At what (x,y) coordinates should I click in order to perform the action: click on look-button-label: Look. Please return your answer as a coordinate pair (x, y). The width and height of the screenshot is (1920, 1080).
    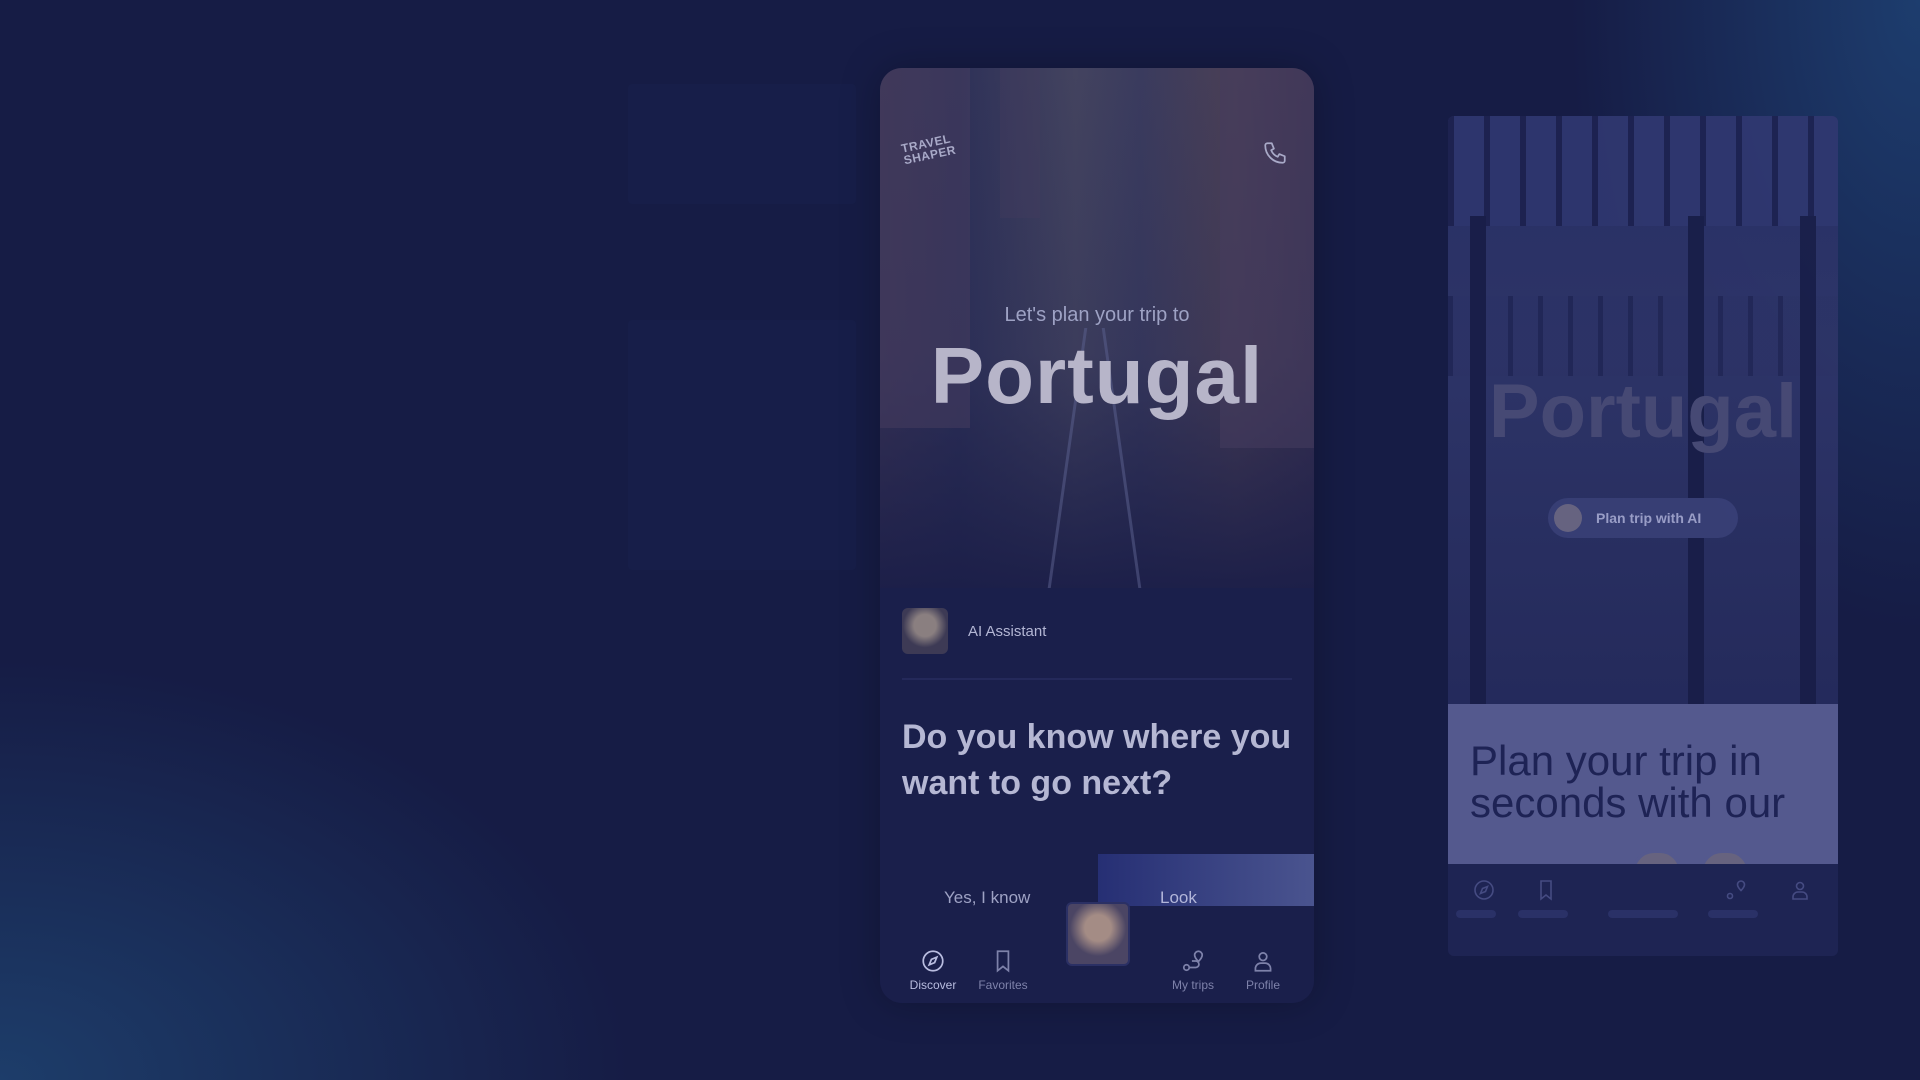
    Looking at the image, I should click on (1178, 897).